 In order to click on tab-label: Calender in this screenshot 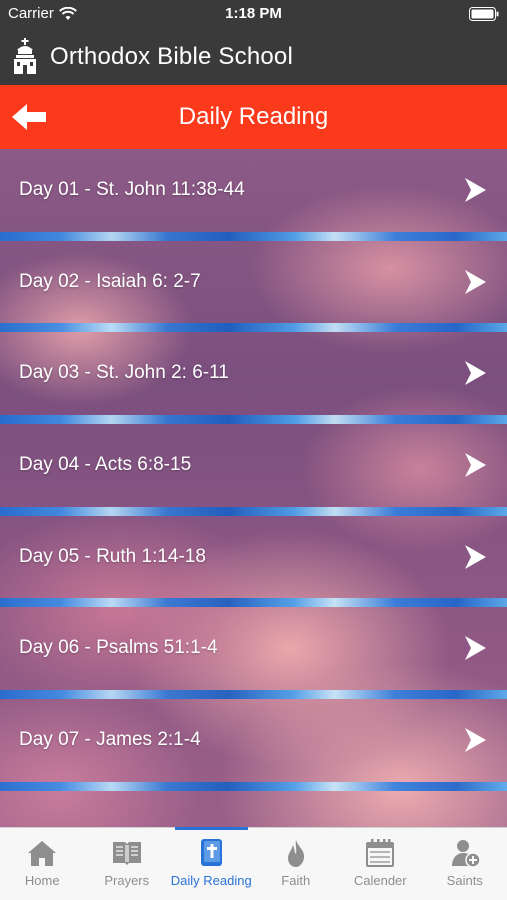, I will do `click(380, 880)`.